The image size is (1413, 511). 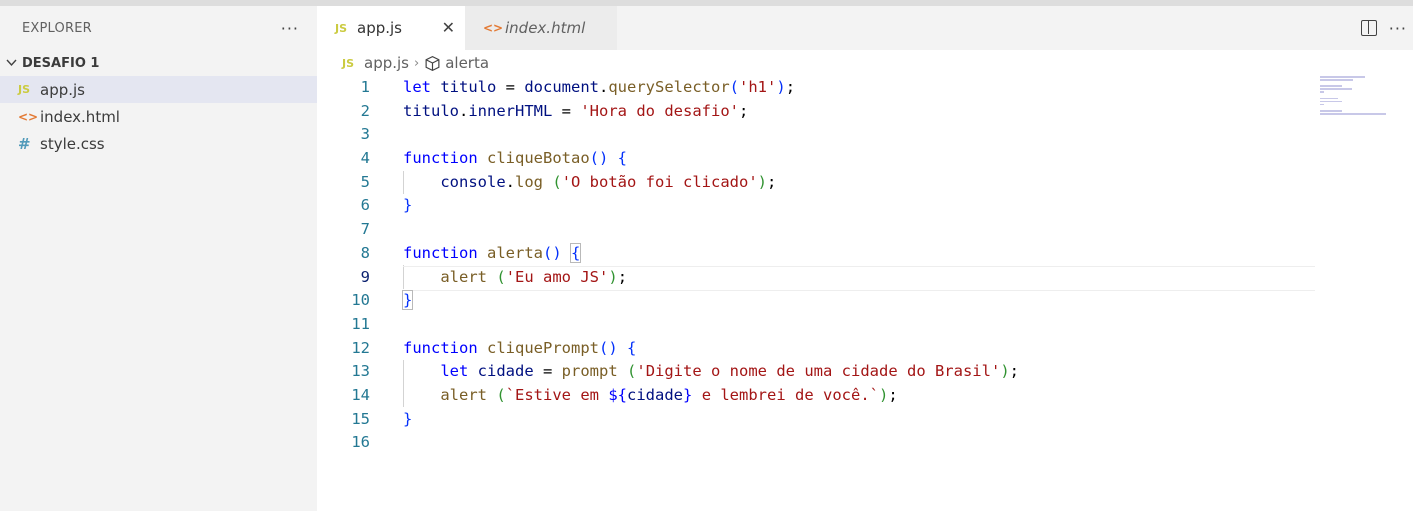 I want to click on code-line: 10}, so click(x=865, y=301).